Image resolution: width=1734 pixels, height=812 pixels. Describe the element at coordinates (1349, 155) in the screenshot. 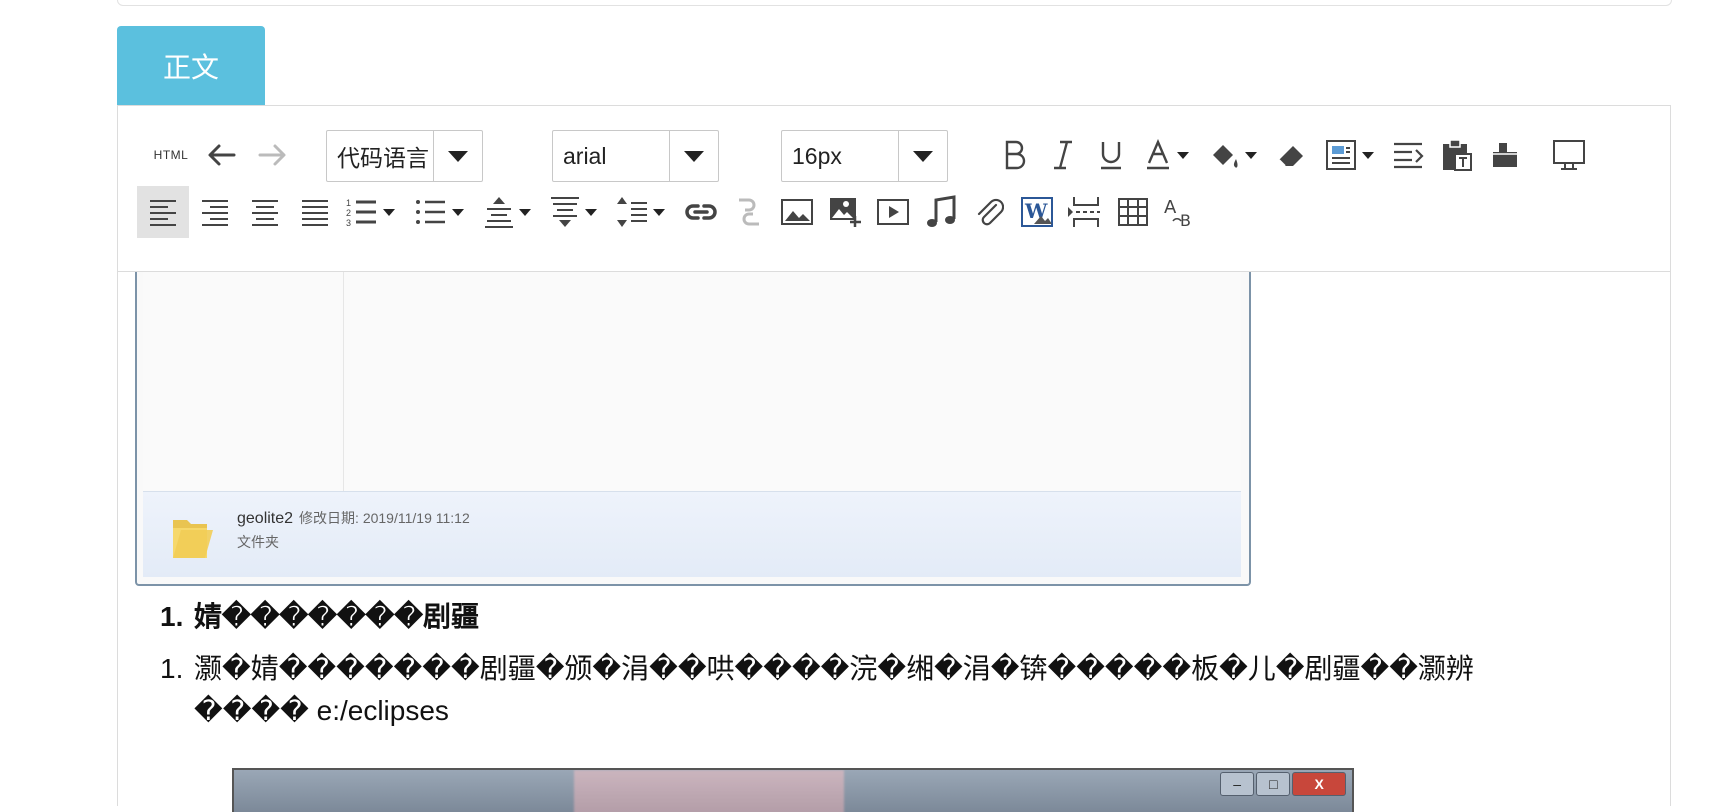

I see `paragraph-format-icon` at that location.